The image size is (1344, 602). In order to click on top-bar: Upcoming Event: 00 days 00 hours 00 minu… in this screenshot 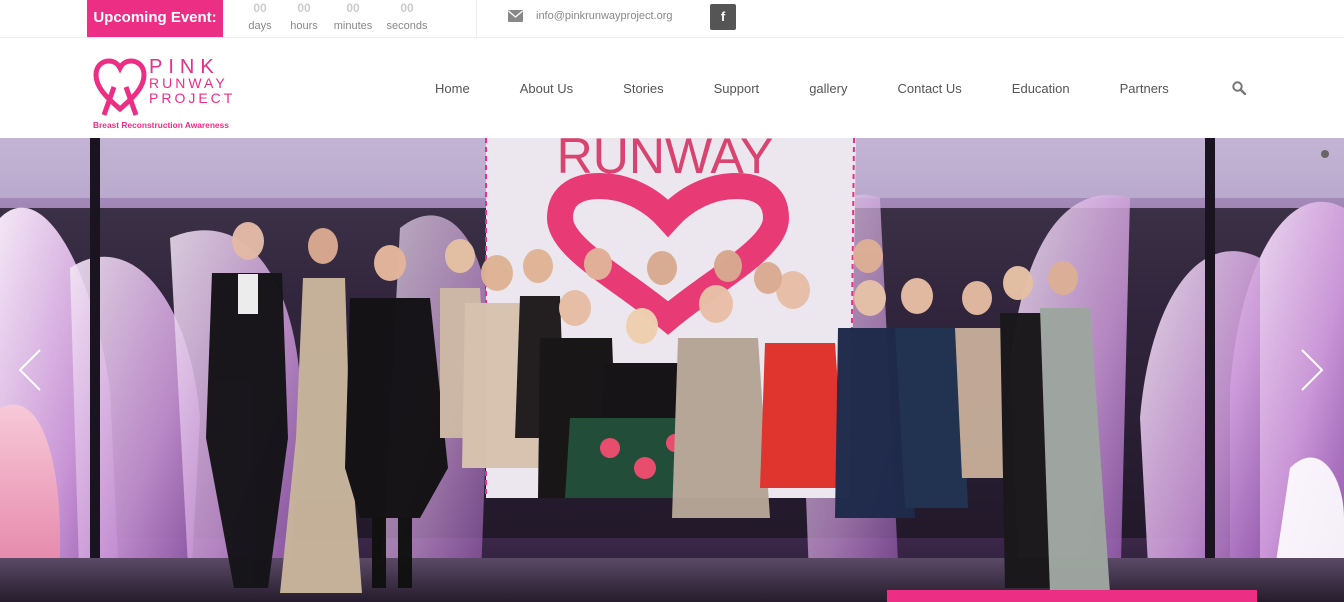, I will do `click(672, 19)`.